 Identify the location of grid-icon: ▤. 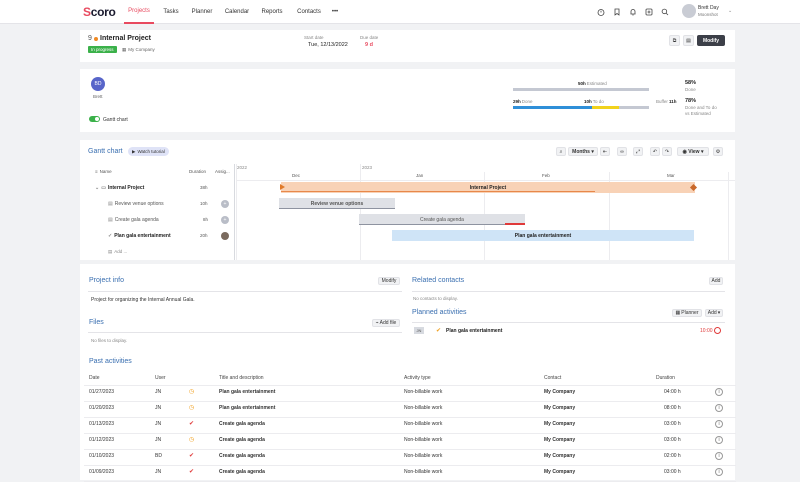
(688, 40).